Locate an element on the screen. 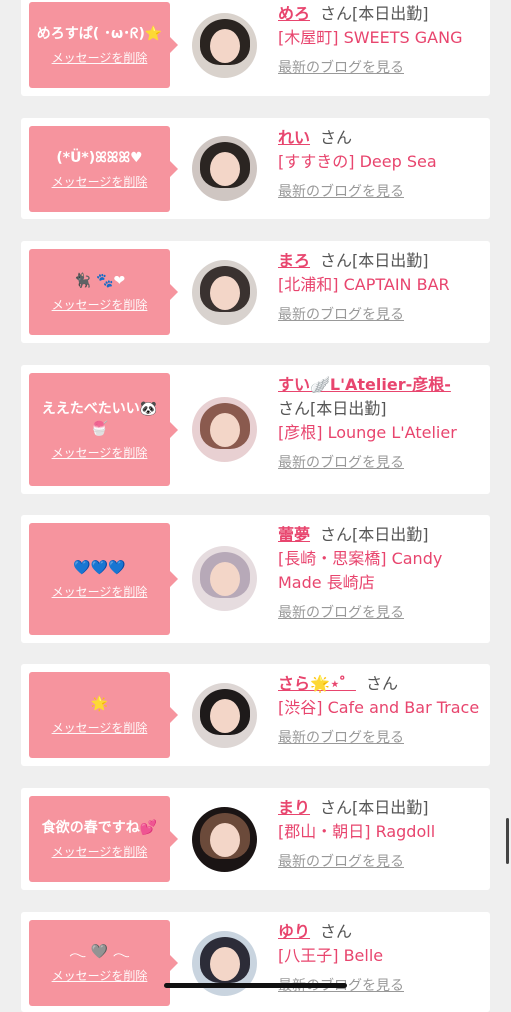 This screenshot has height=1012, width=511. cast-name-link: まろ is located at coordinates (294, 260).